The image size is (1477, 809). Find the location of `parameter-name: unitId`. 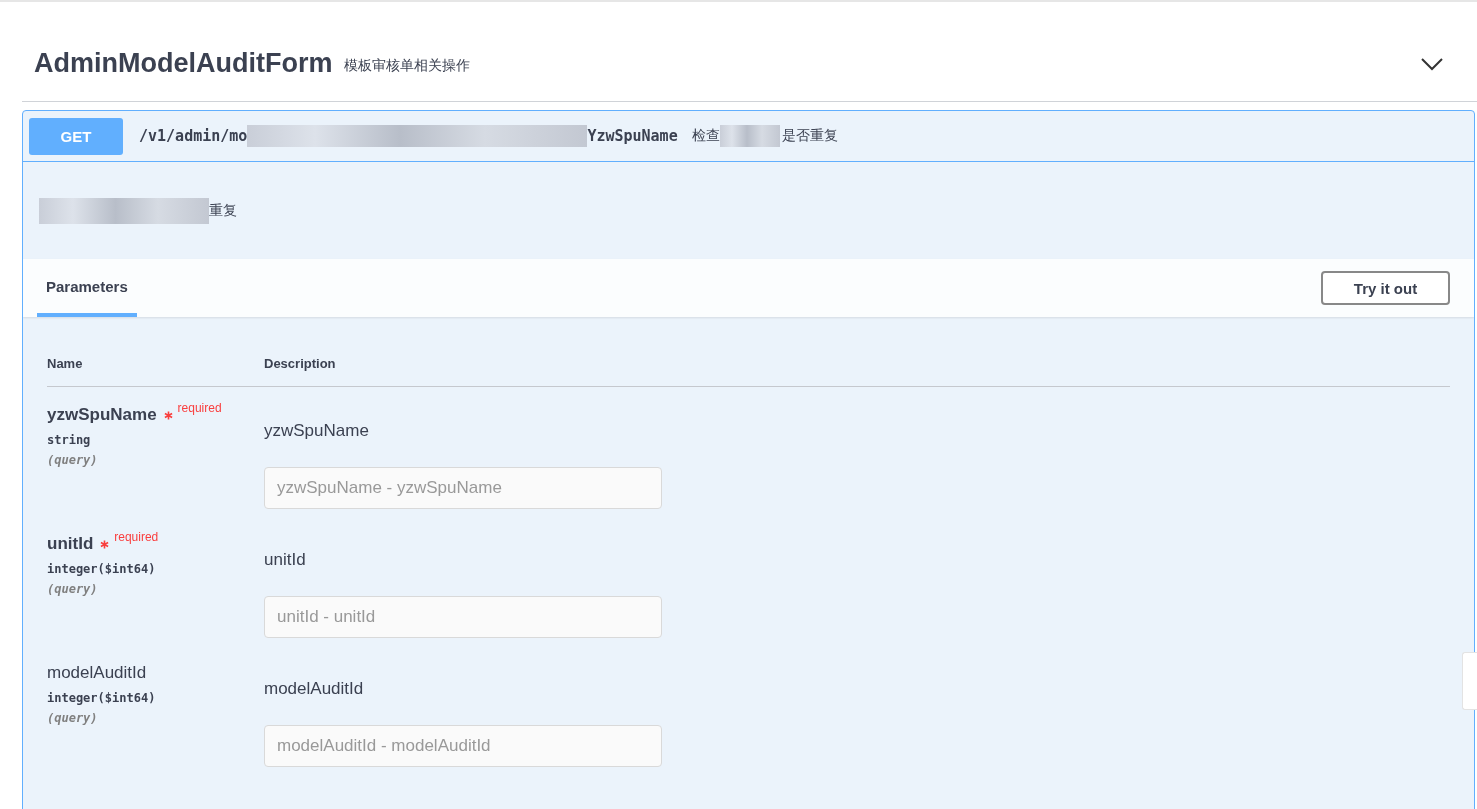

parameter-name: unitId is located at coordinates (70, 544).